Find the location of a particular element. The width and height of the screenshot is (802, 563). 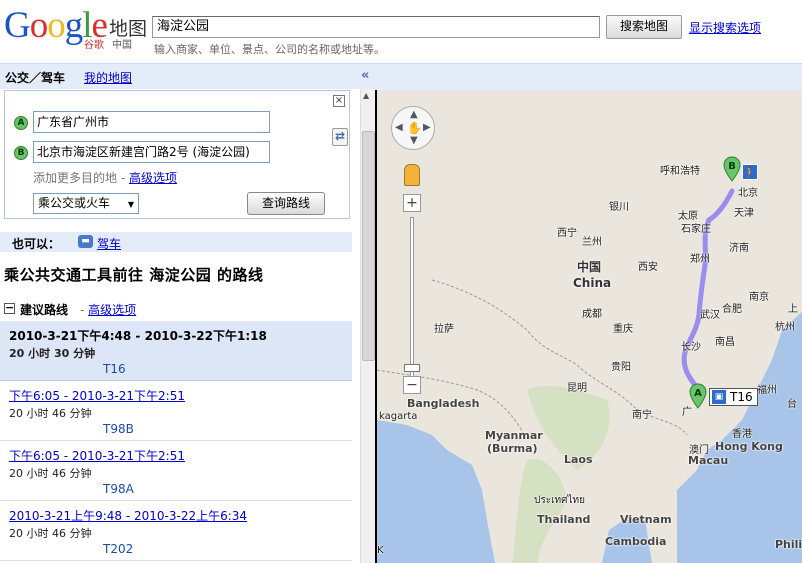

city-label: 杭州 is located at coordinates (785, 327).